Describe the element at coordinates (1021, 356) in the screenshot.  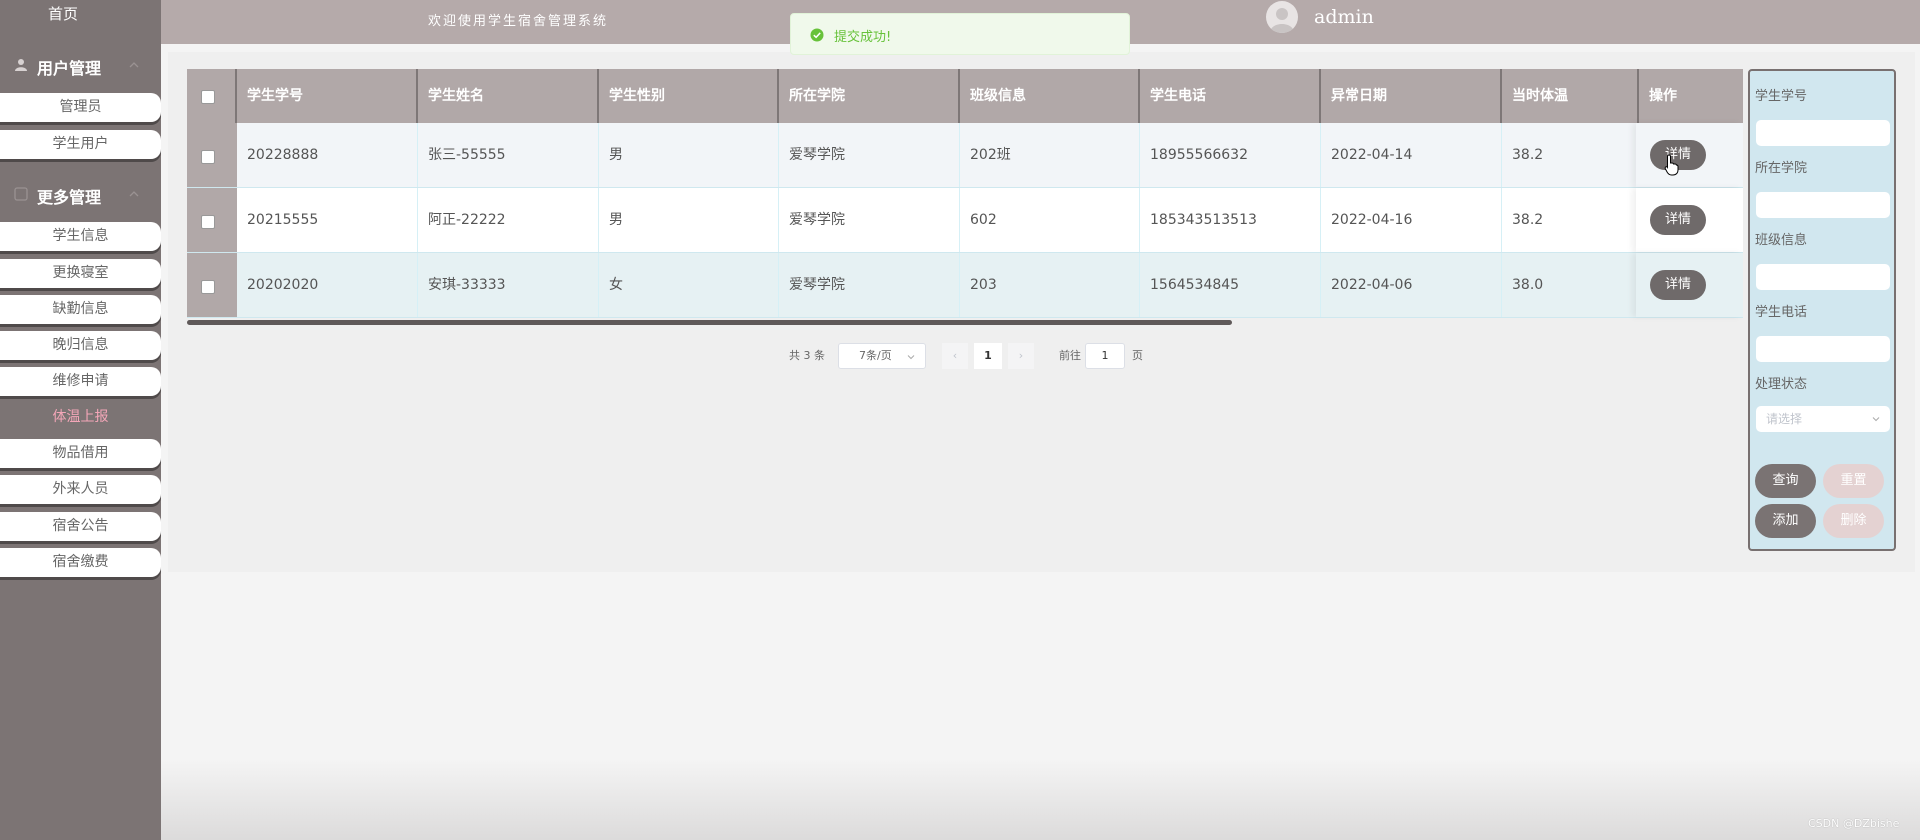
I see `next-page-button: ›` at that location.